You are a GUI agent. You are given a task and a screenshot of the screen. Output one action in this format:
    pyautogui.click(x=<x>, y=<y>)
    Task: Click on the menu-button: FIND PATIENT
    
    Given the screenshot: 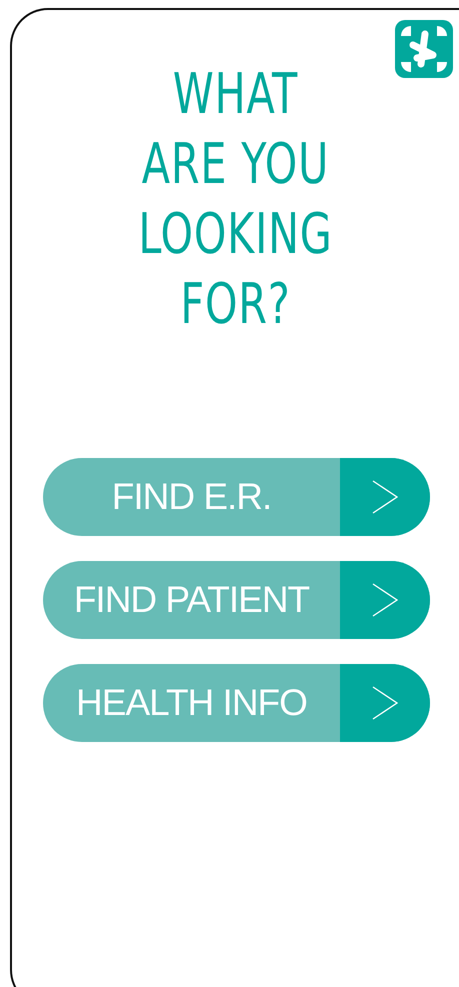 What is the action you would take?
    pyautogui.click(x=236, y=600)
    